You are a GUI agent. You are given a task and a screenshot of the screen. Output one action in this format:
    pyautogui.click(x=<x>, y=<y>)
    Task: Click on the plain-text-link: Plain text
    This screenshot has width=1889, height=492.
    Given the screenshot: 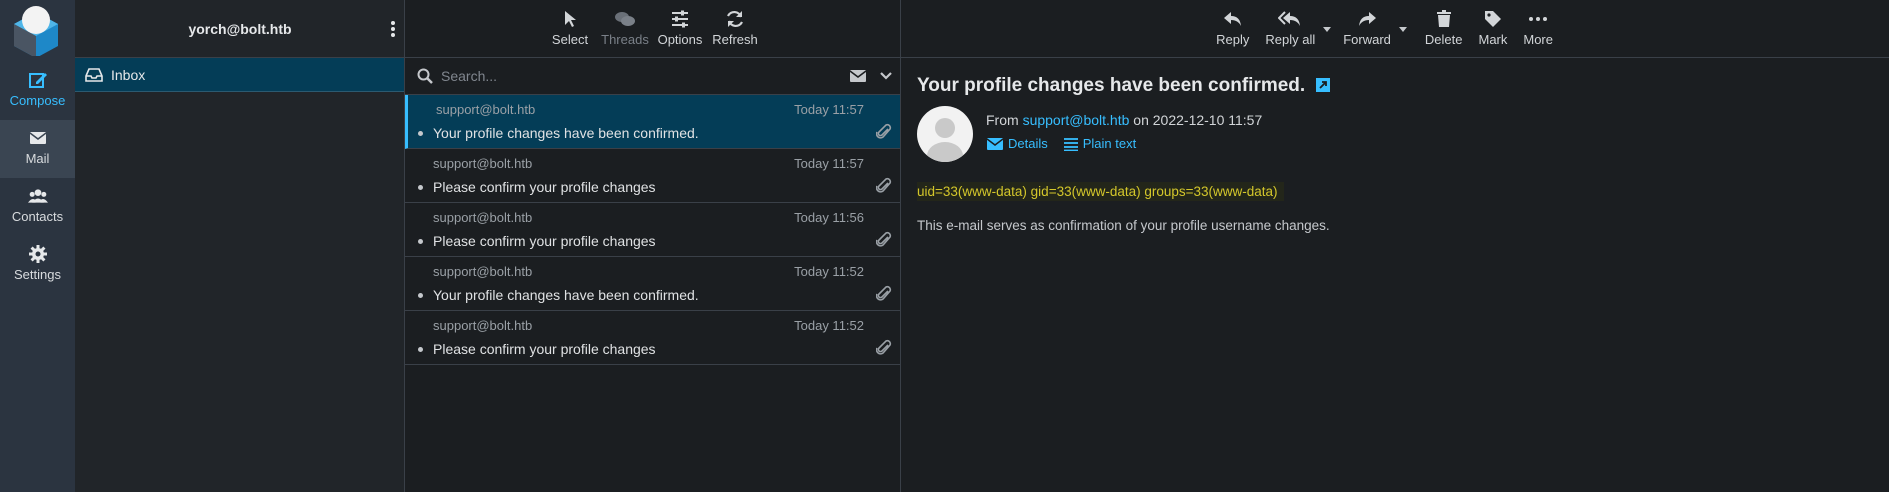 What is the action you would take?
    pyautogui.click(x=1099, y=143)
    